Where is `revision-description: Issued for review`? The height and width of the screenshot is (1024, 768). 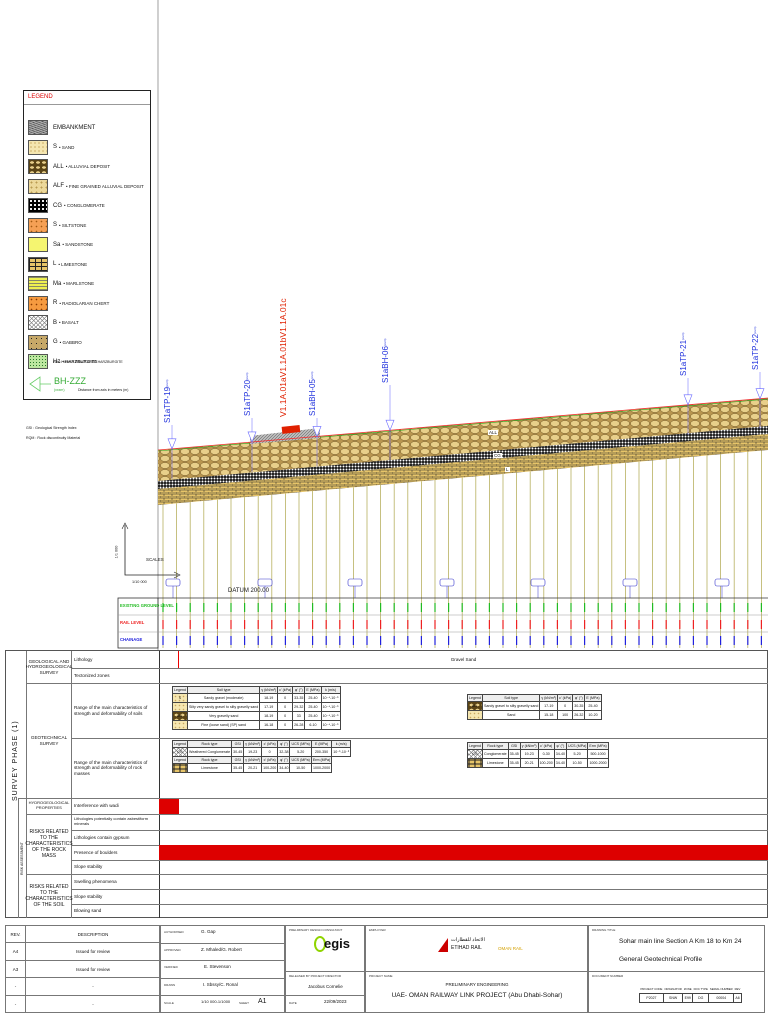 revision-description: Issued for review is located at coordinates (92, 969).